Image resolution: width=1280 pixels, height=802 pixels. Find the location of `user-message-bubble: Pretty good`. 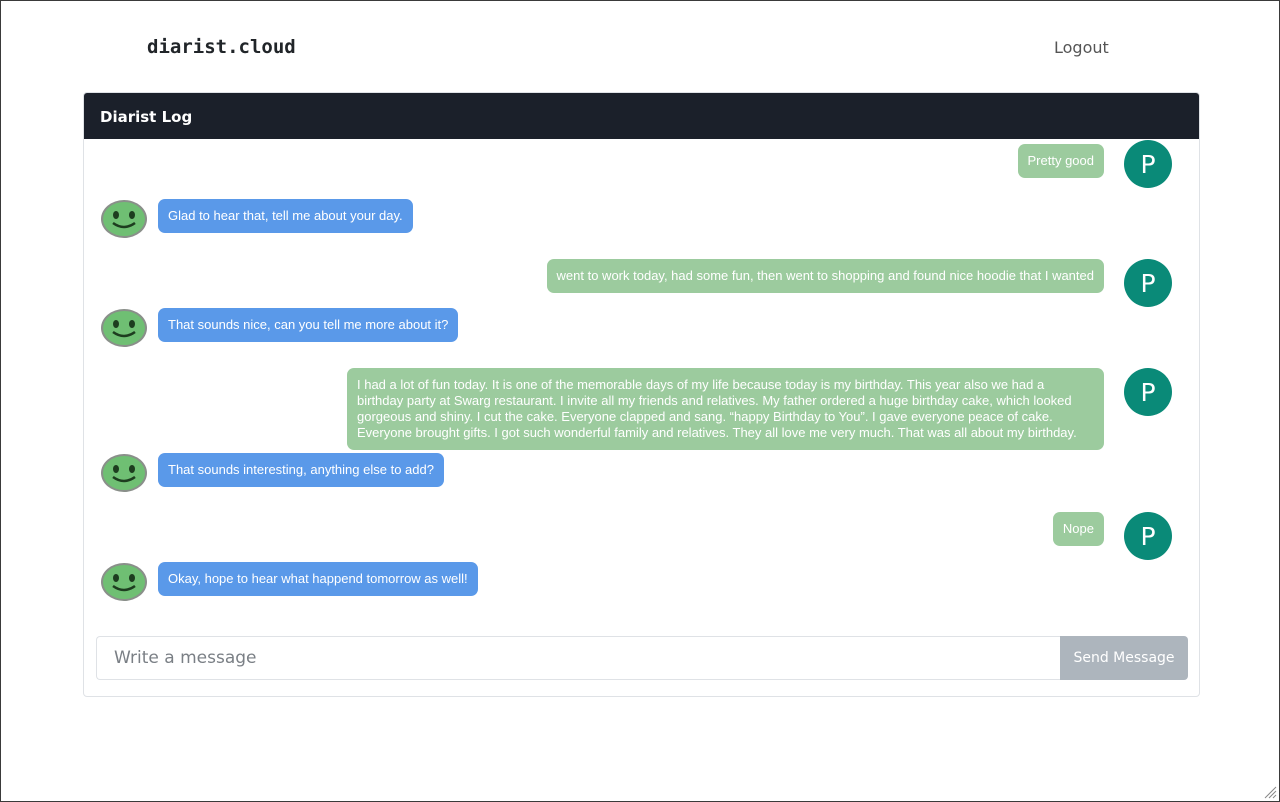

user-message-bubble: Pretty good is located at coordinates (1060, 161).